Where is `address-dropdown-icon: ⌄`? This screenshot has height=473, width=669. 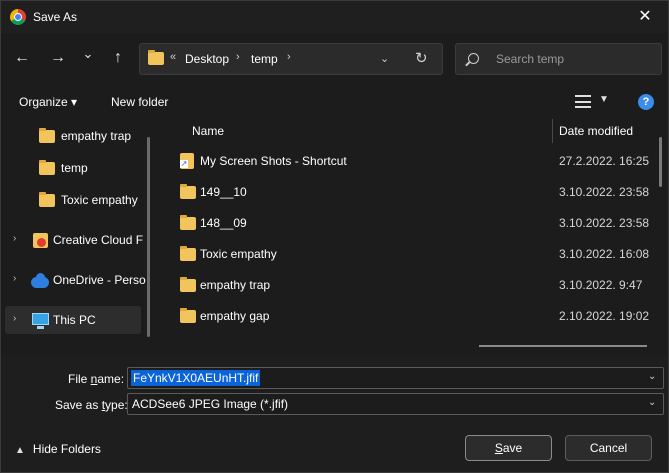 address-dropdown-icon: ⌄ is located at coordinates (384, 58).